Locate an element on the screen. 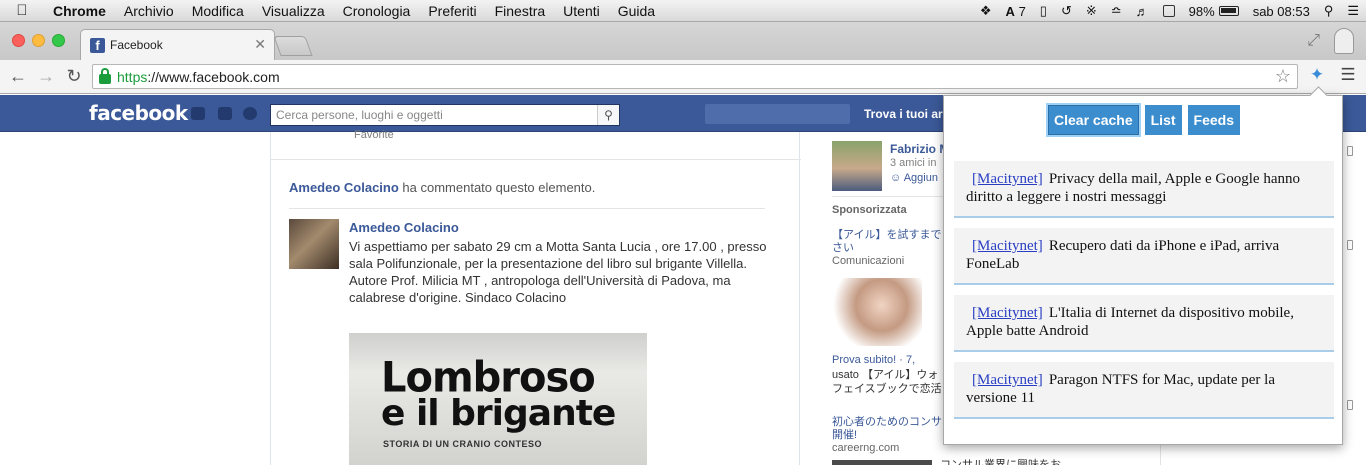  find-friends-link: Trova i tuoi ar is located at coordinates (903, 114).